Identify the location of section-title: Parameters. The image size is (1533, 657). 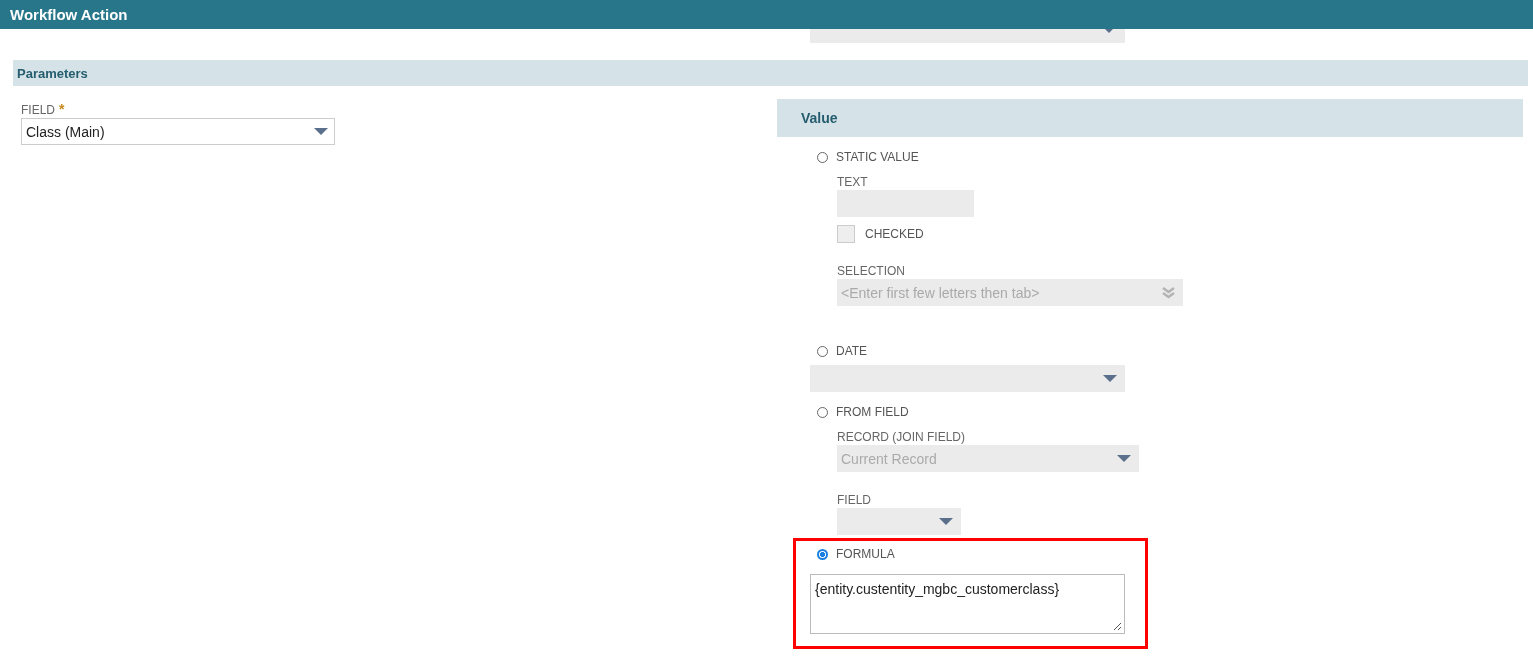
(52, 73).